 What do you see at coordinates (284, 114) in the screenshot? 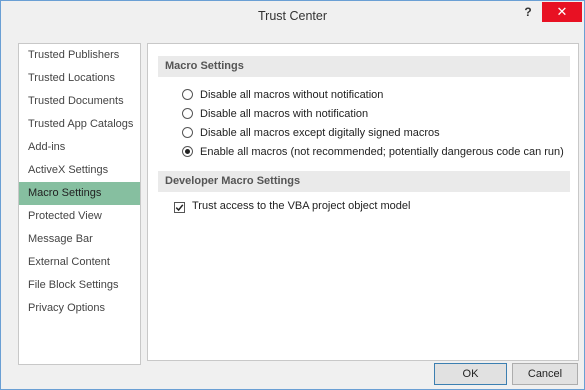
I see `option-label: Disable all macros with notification` at bounding box center [284, 114].